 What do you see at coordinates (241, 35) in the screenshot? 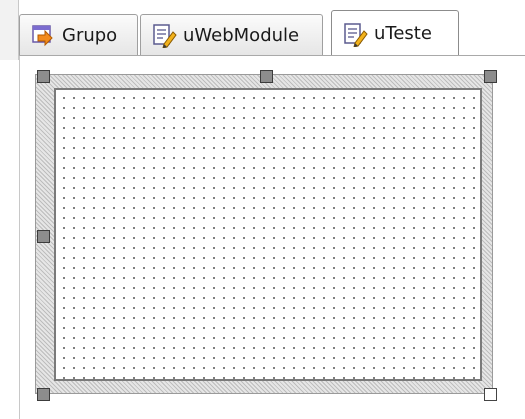
I see `tab-label: uWebModule` at bounding box center [241, 35].